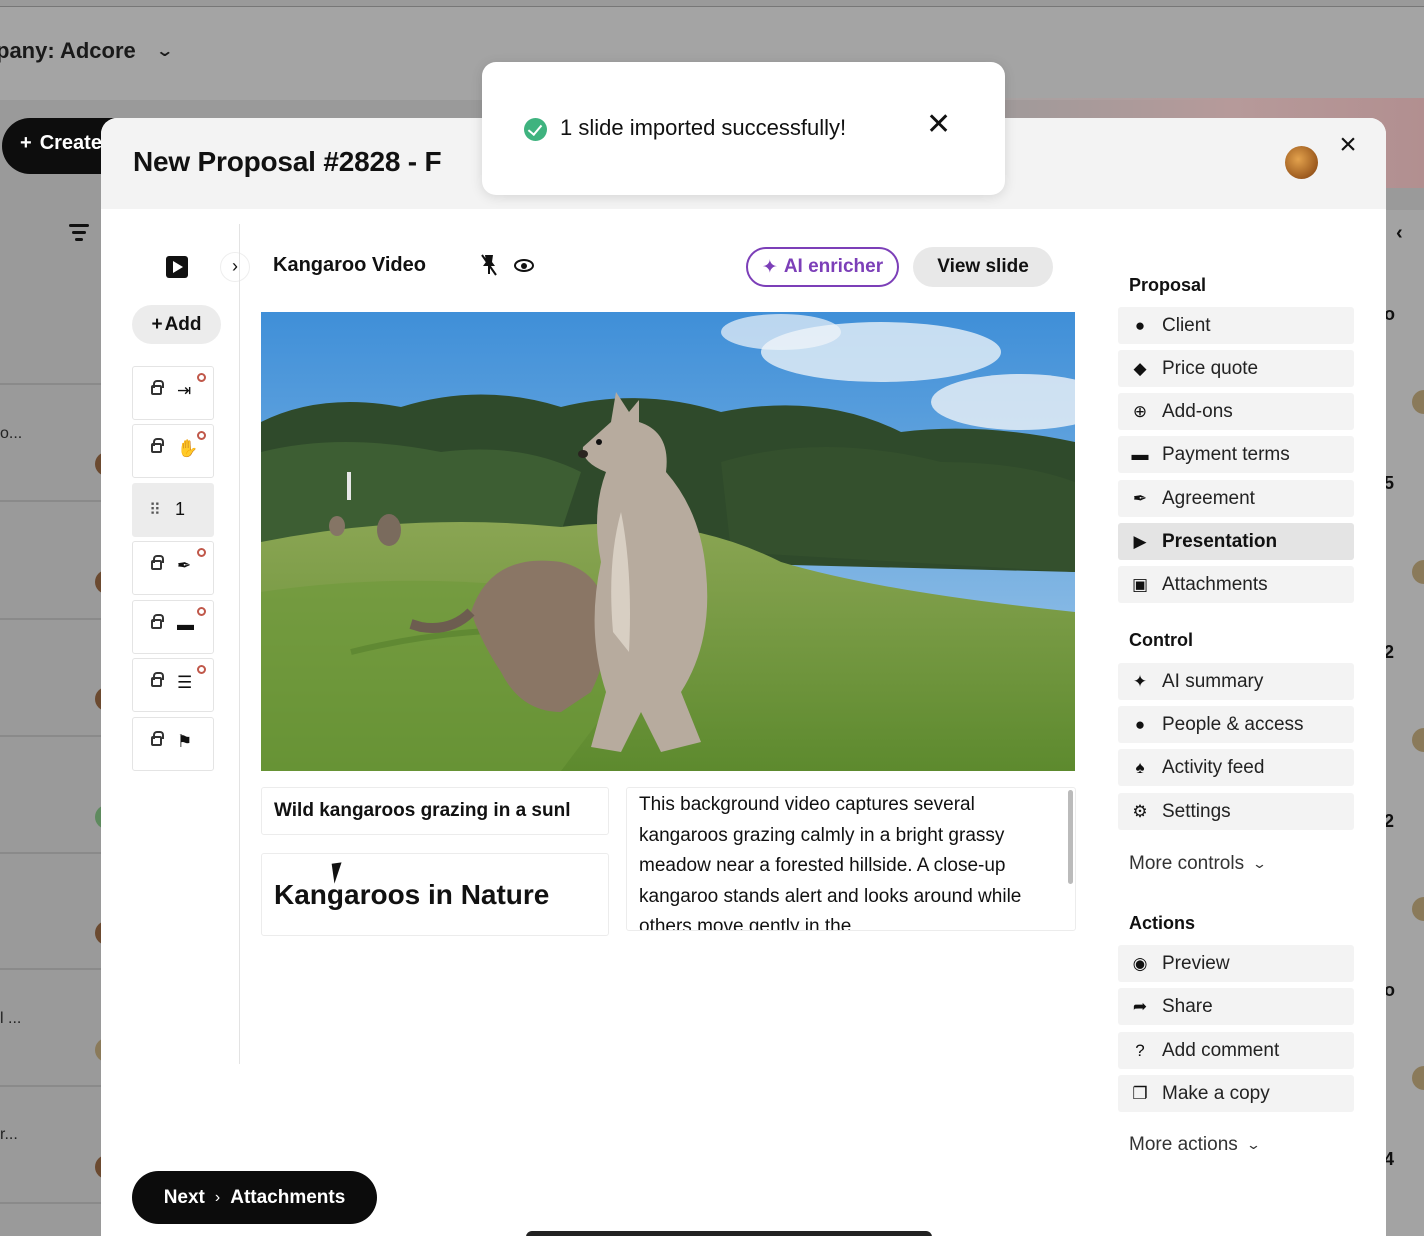 Image resolution: width=1424 pixels, height=1236 pixels. Describe the element at coordinates (1236, 681) in the screenshot. I see `nav-item-ai-summary: ✦ AI summary` at that location.